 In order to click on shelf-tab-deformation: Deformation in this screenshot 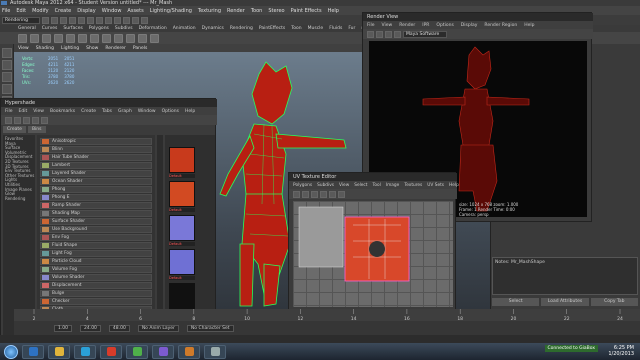, I will do `click(153, 28)`.